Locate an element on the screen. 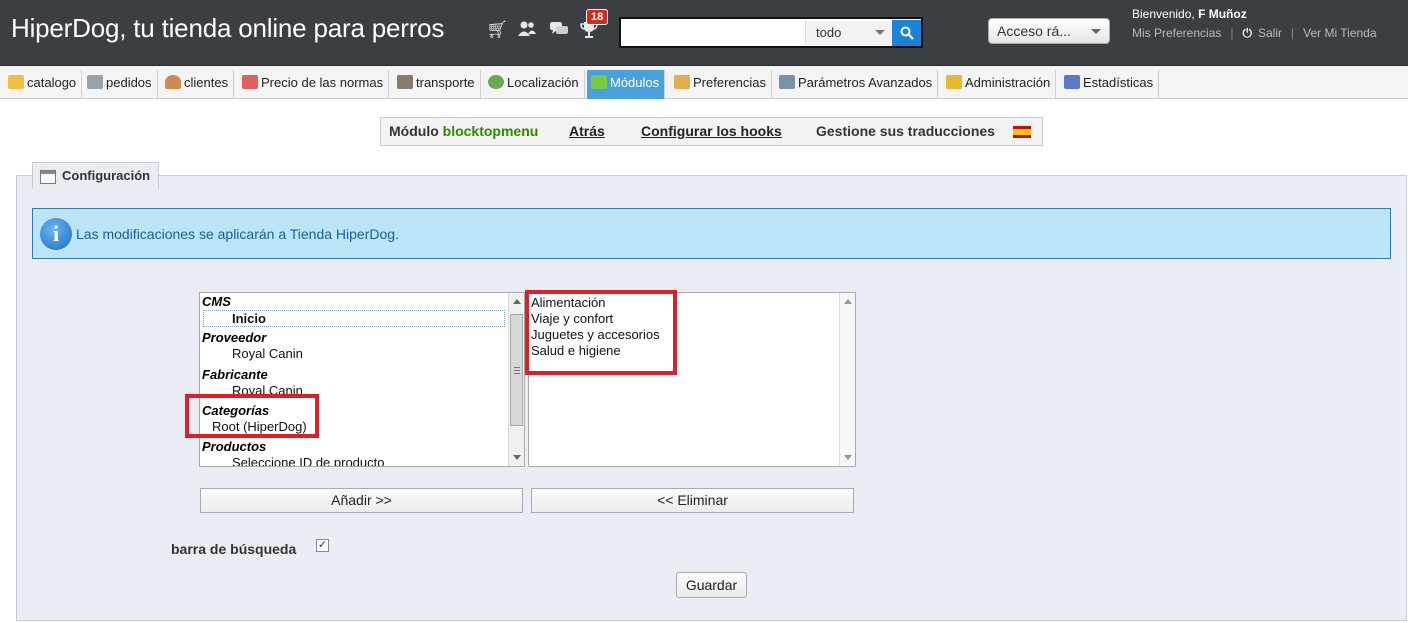 The width and height of the screenshot is (1408, 623). user-links: Mis Preferencias | ⏻ Salir | Ver Mi Tienda is located at coordinates (1254, 33).